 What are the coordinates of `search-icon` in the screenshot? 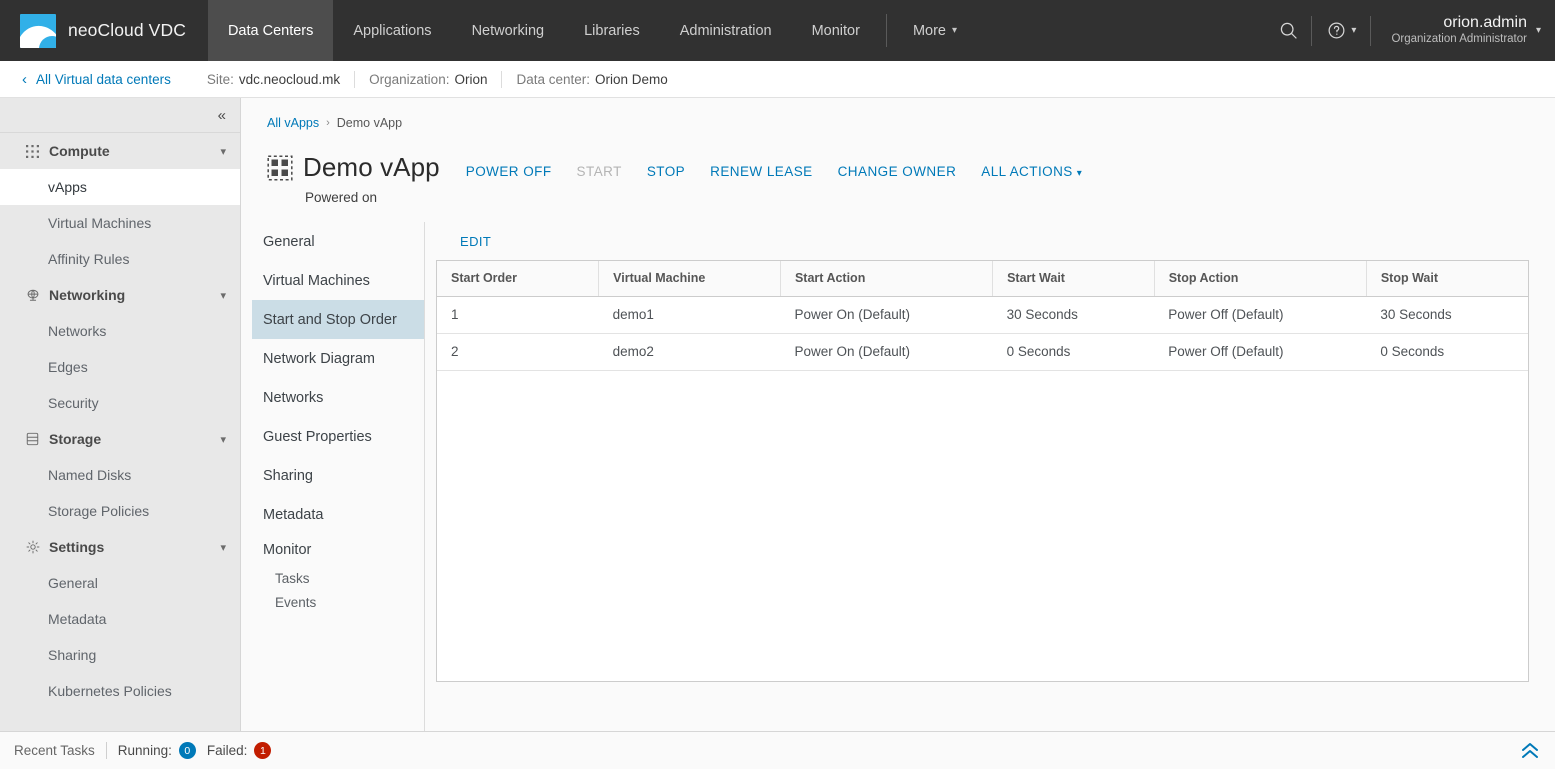 It's located at (1288, 30).